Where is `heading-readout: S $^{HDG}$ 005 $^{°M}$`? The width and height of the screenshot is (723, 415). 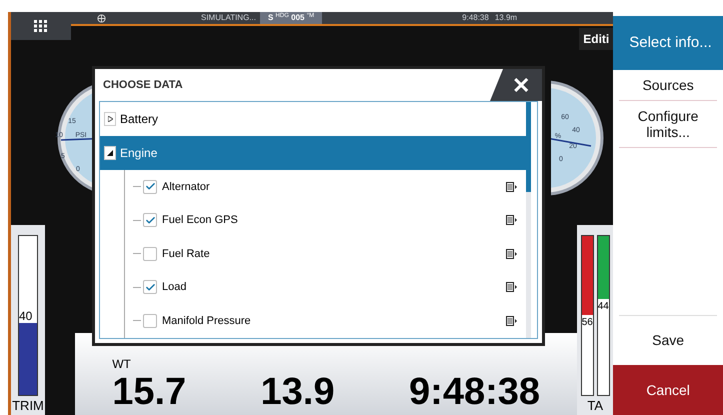 heading-readout: S $^{HDG}$ 005 $^{°M}$ is located at coordinates (291, 18).